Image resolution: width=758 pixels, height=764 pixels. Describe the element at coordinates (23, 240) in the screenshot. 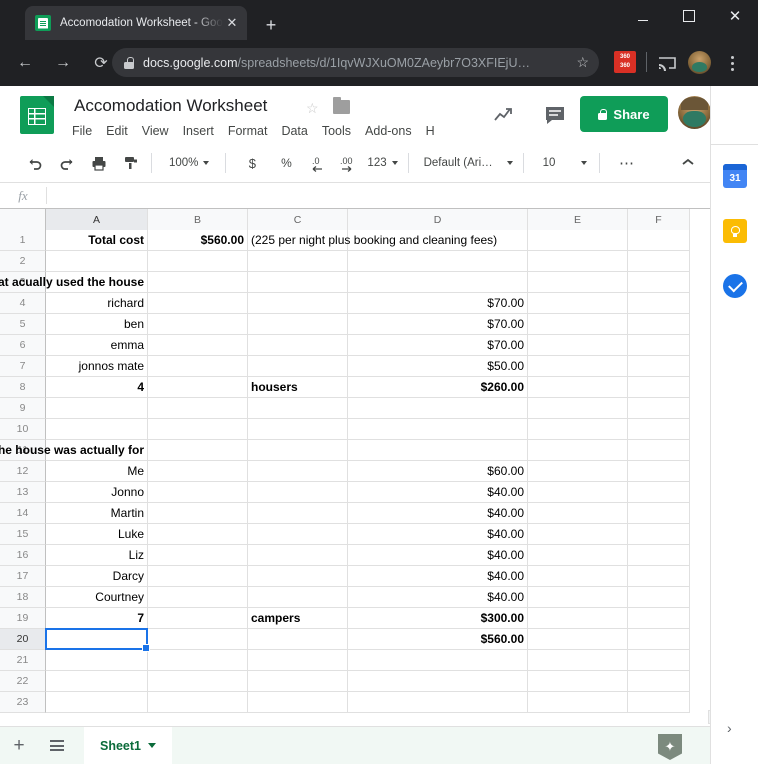

I see `row-header-1: 1` at that location.